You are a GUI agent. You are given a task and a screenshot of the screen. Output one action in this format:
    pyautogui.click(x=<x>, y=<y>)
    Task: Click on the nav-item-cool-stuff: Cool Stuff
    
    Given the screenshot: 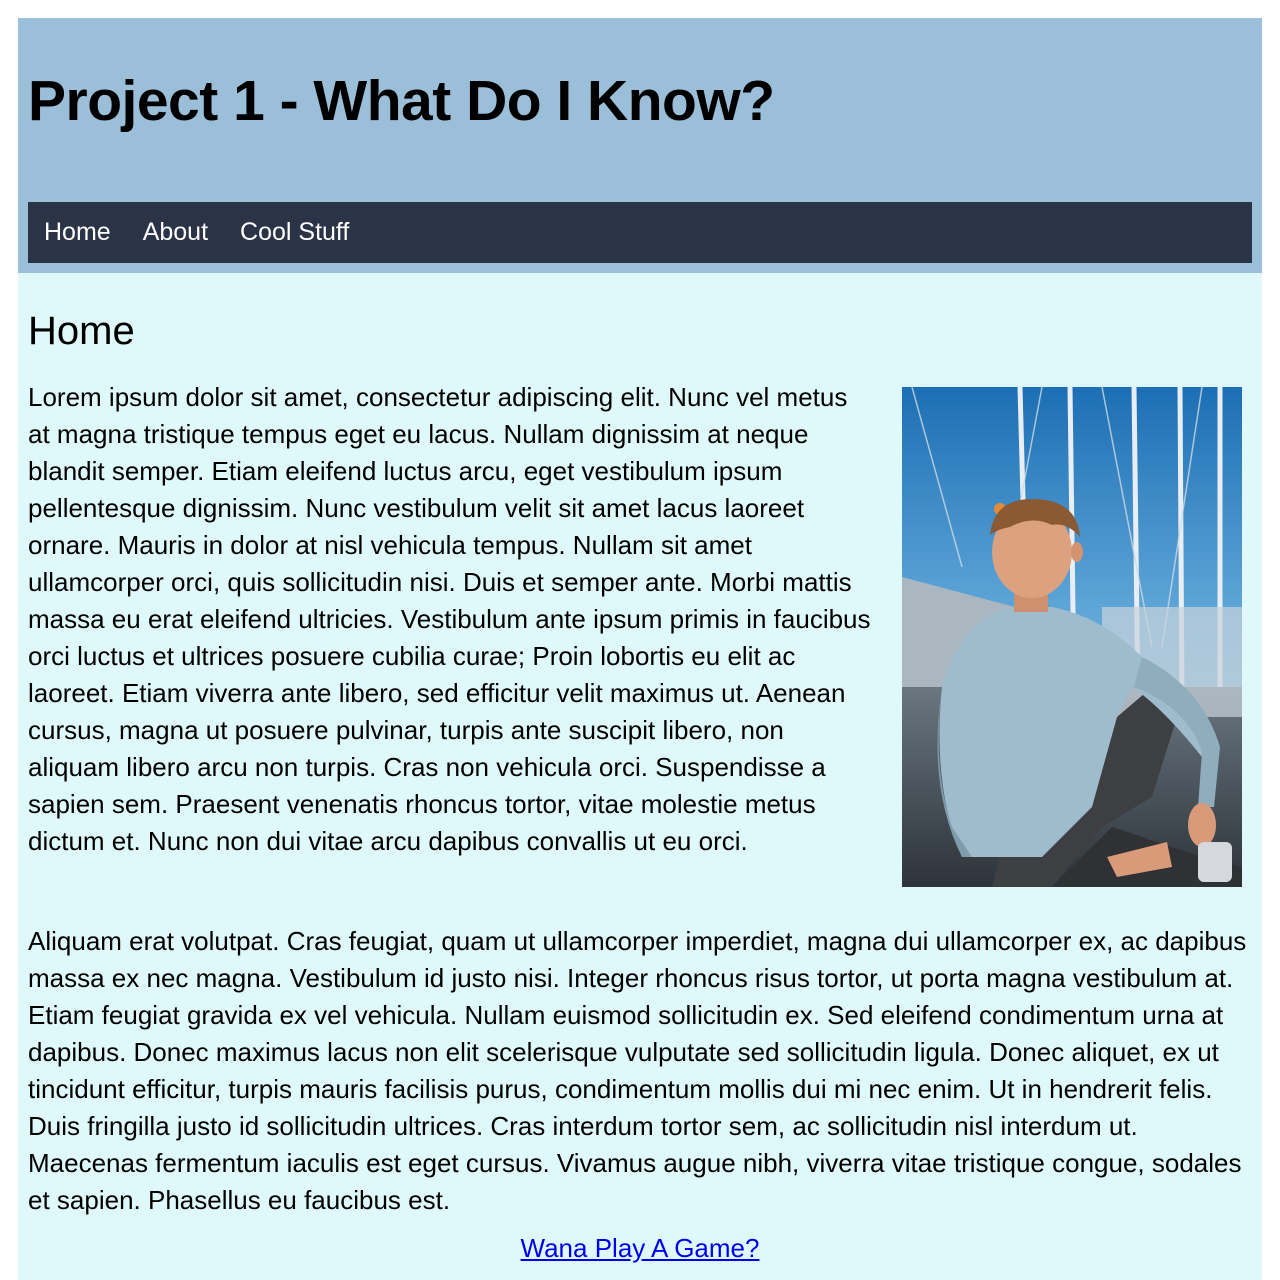 What is the action you would take?
    pyautogui.click(x=294, y=232)
    